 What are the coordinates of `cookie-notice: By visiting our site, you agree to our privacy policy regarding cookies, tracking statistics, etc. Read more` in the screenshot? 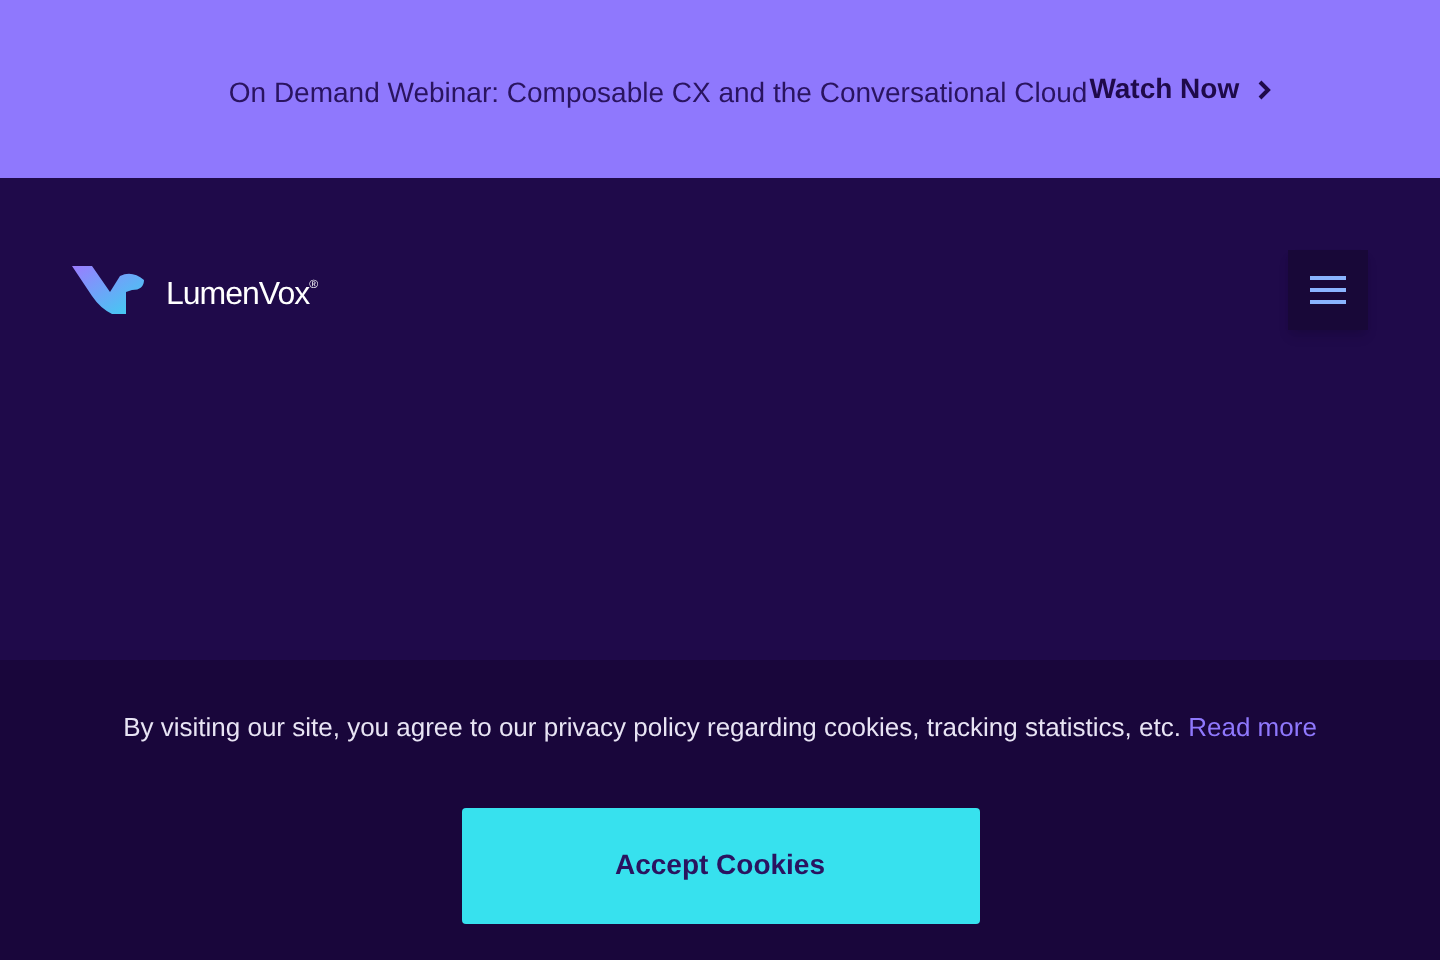 It's located at (720, 728).